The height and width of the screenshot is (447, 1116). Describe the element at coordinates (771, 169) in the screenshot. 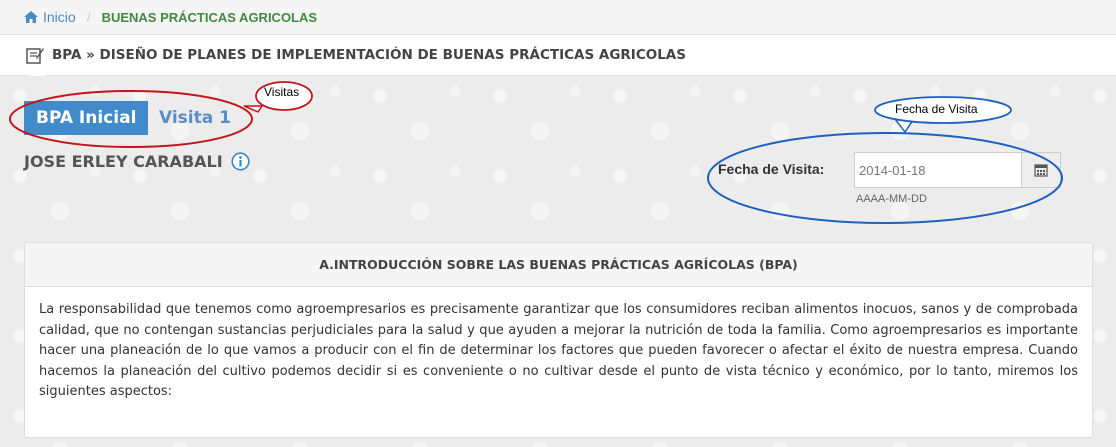

I see `visit-date-label: Fecha de Visita:` at that location.